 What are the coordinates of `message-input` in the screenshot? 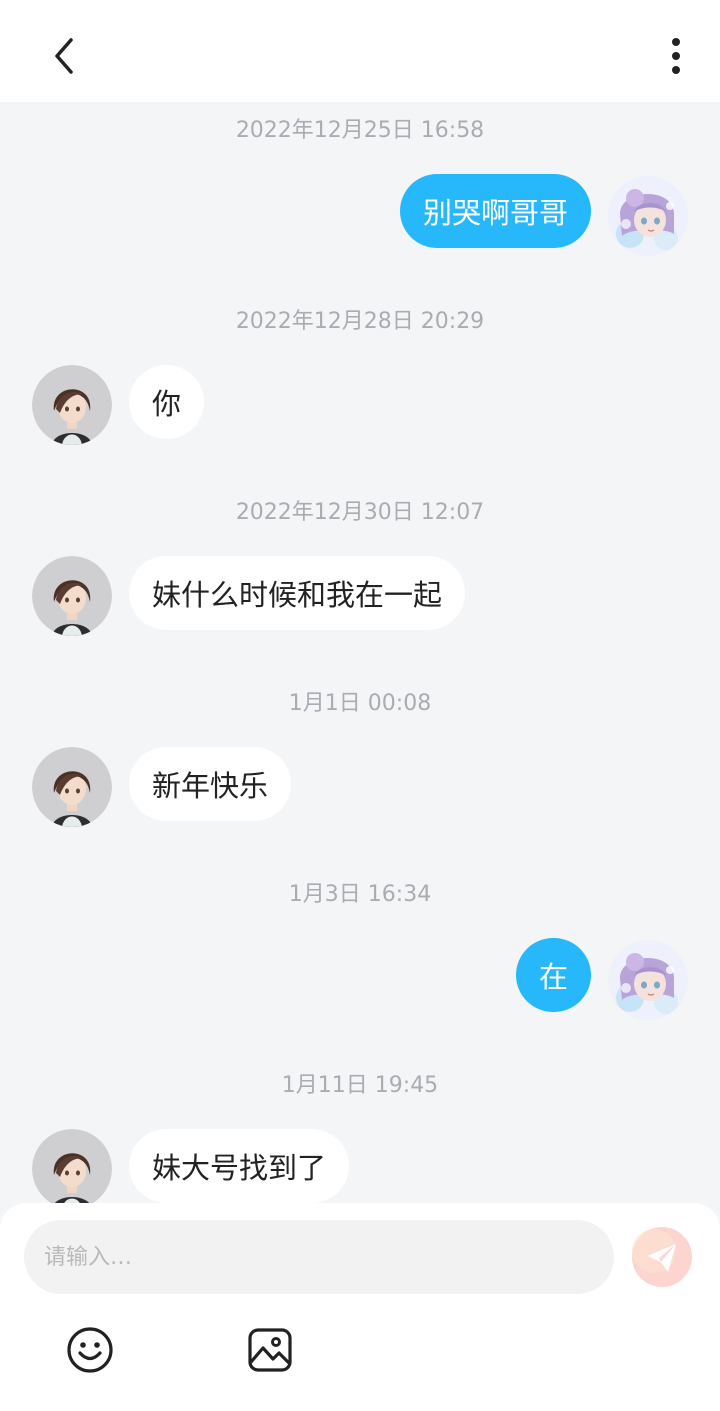 It's located at (319, 1257).